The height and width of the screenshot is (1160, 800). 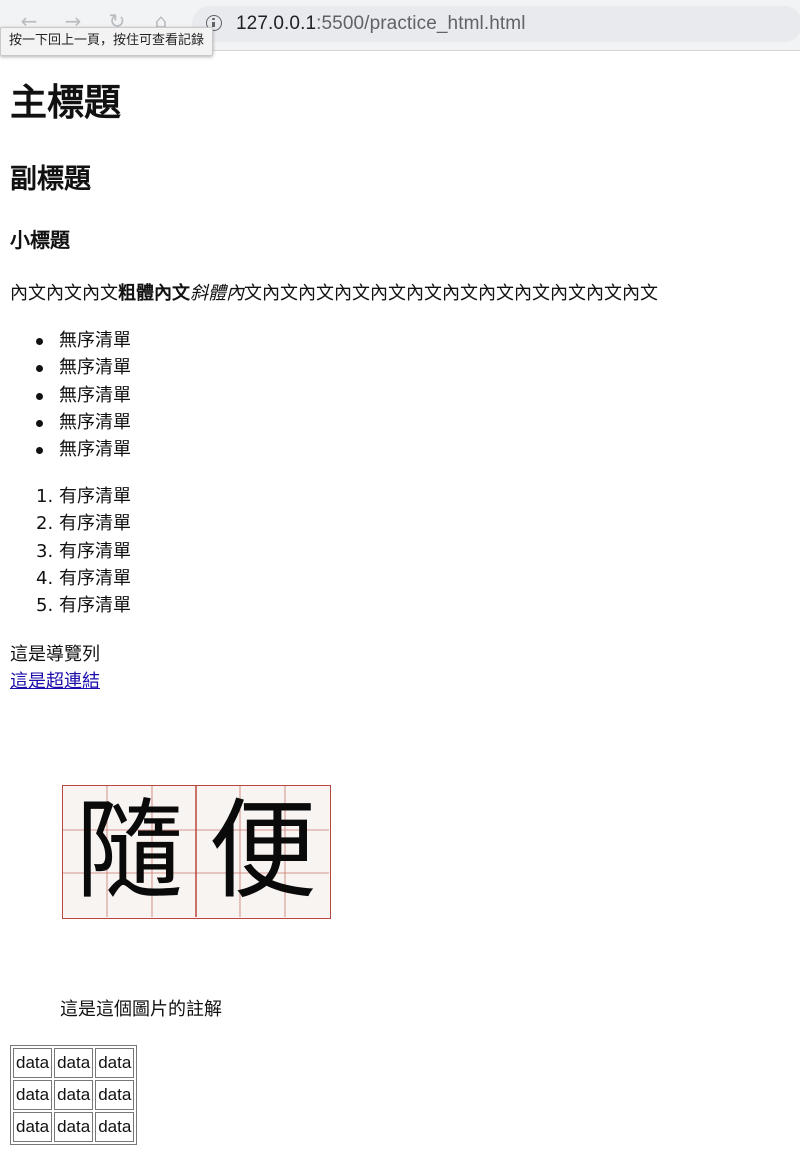 I want to click on list-item: 2. 有序清單, so click(x=65, y=523).